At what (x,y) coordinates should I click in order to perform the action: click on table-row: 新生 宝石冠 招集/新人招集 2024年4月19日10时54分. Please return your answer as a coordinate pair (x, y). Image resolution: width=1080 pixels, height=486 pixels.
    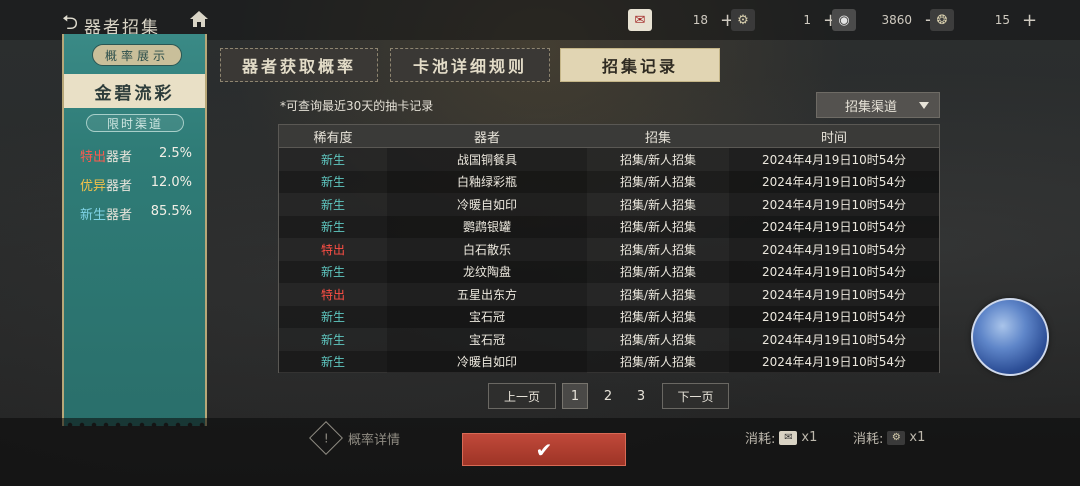
    Looking at the image, I should click on (609, 316).